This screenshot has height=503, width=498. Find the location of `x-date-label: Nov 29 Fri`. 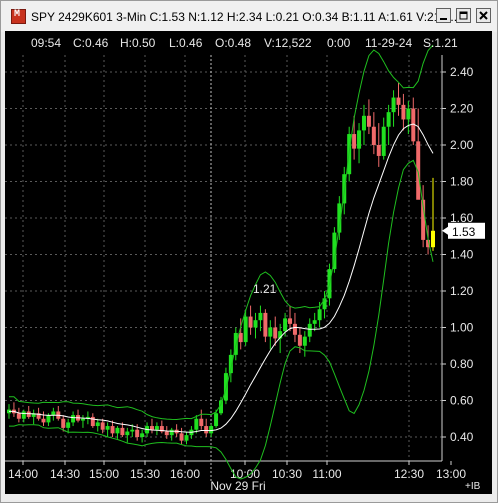

x-date-label: Nov 29 Fri is located at coordinates (237, 486).